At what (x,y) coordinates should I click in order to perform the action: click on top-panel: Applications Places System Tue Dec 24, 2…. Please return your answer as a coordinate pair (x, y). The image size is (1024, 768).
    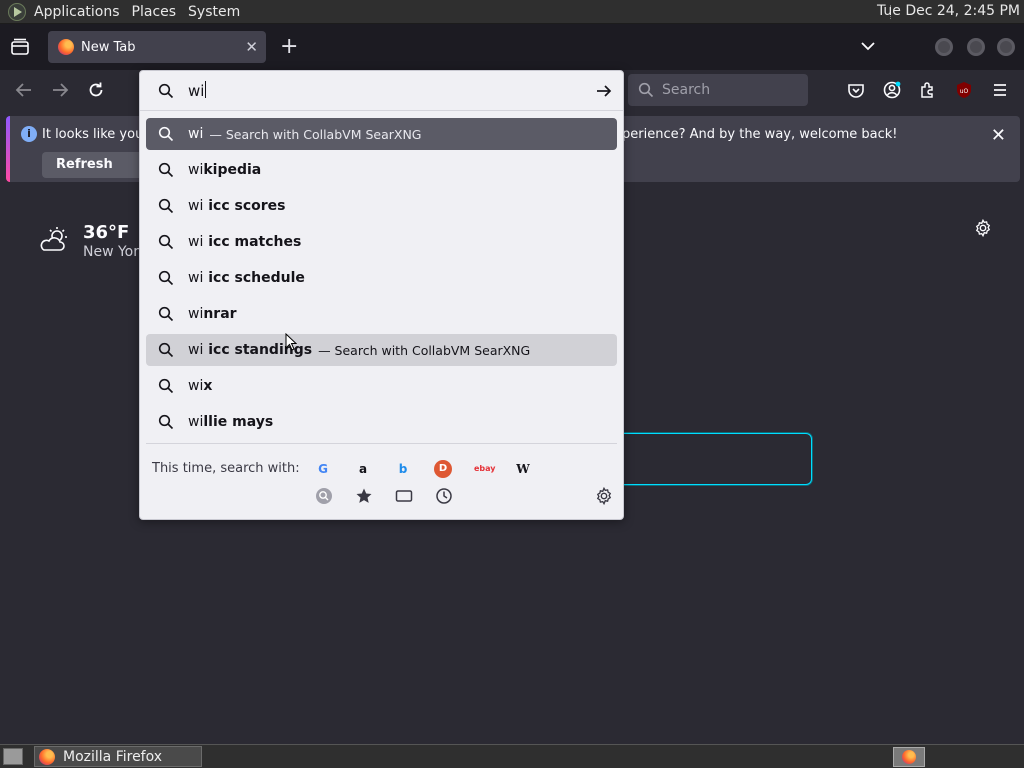
    Looking at the image, I should click on (512, 12).